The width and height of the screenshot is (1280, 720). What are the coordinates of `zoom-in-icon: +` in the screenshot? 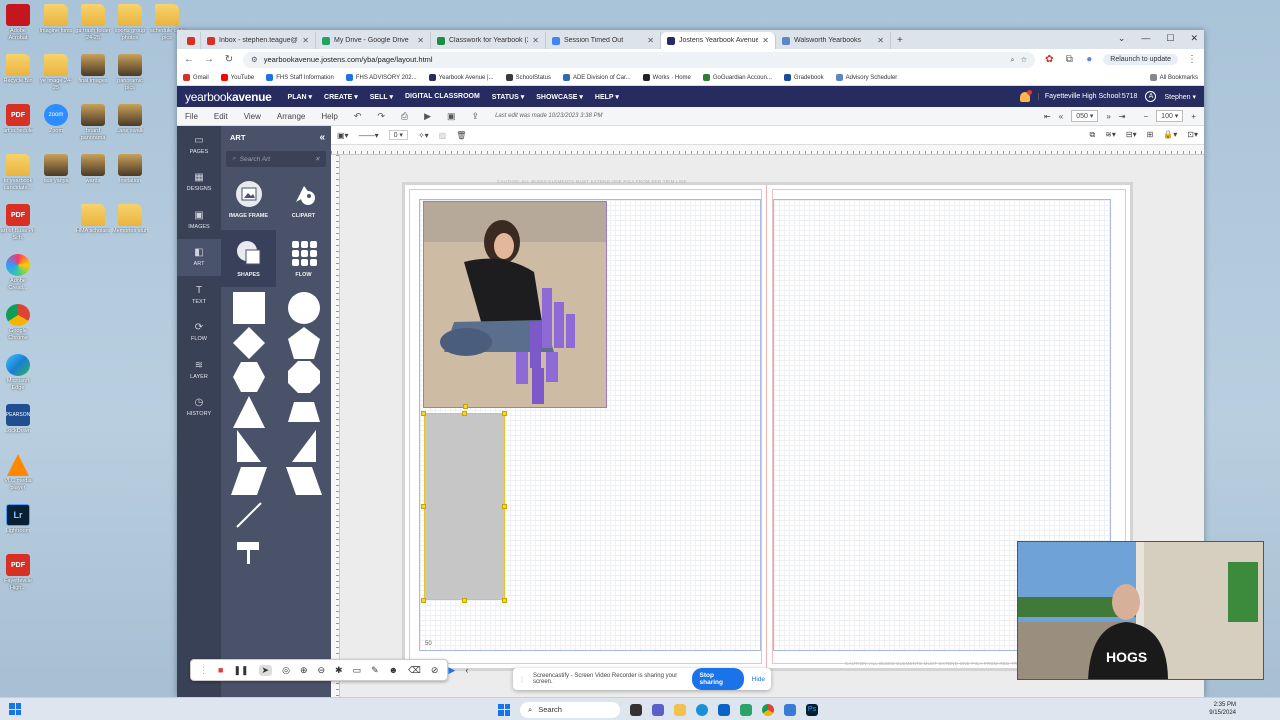 It's located at (1193, 116).